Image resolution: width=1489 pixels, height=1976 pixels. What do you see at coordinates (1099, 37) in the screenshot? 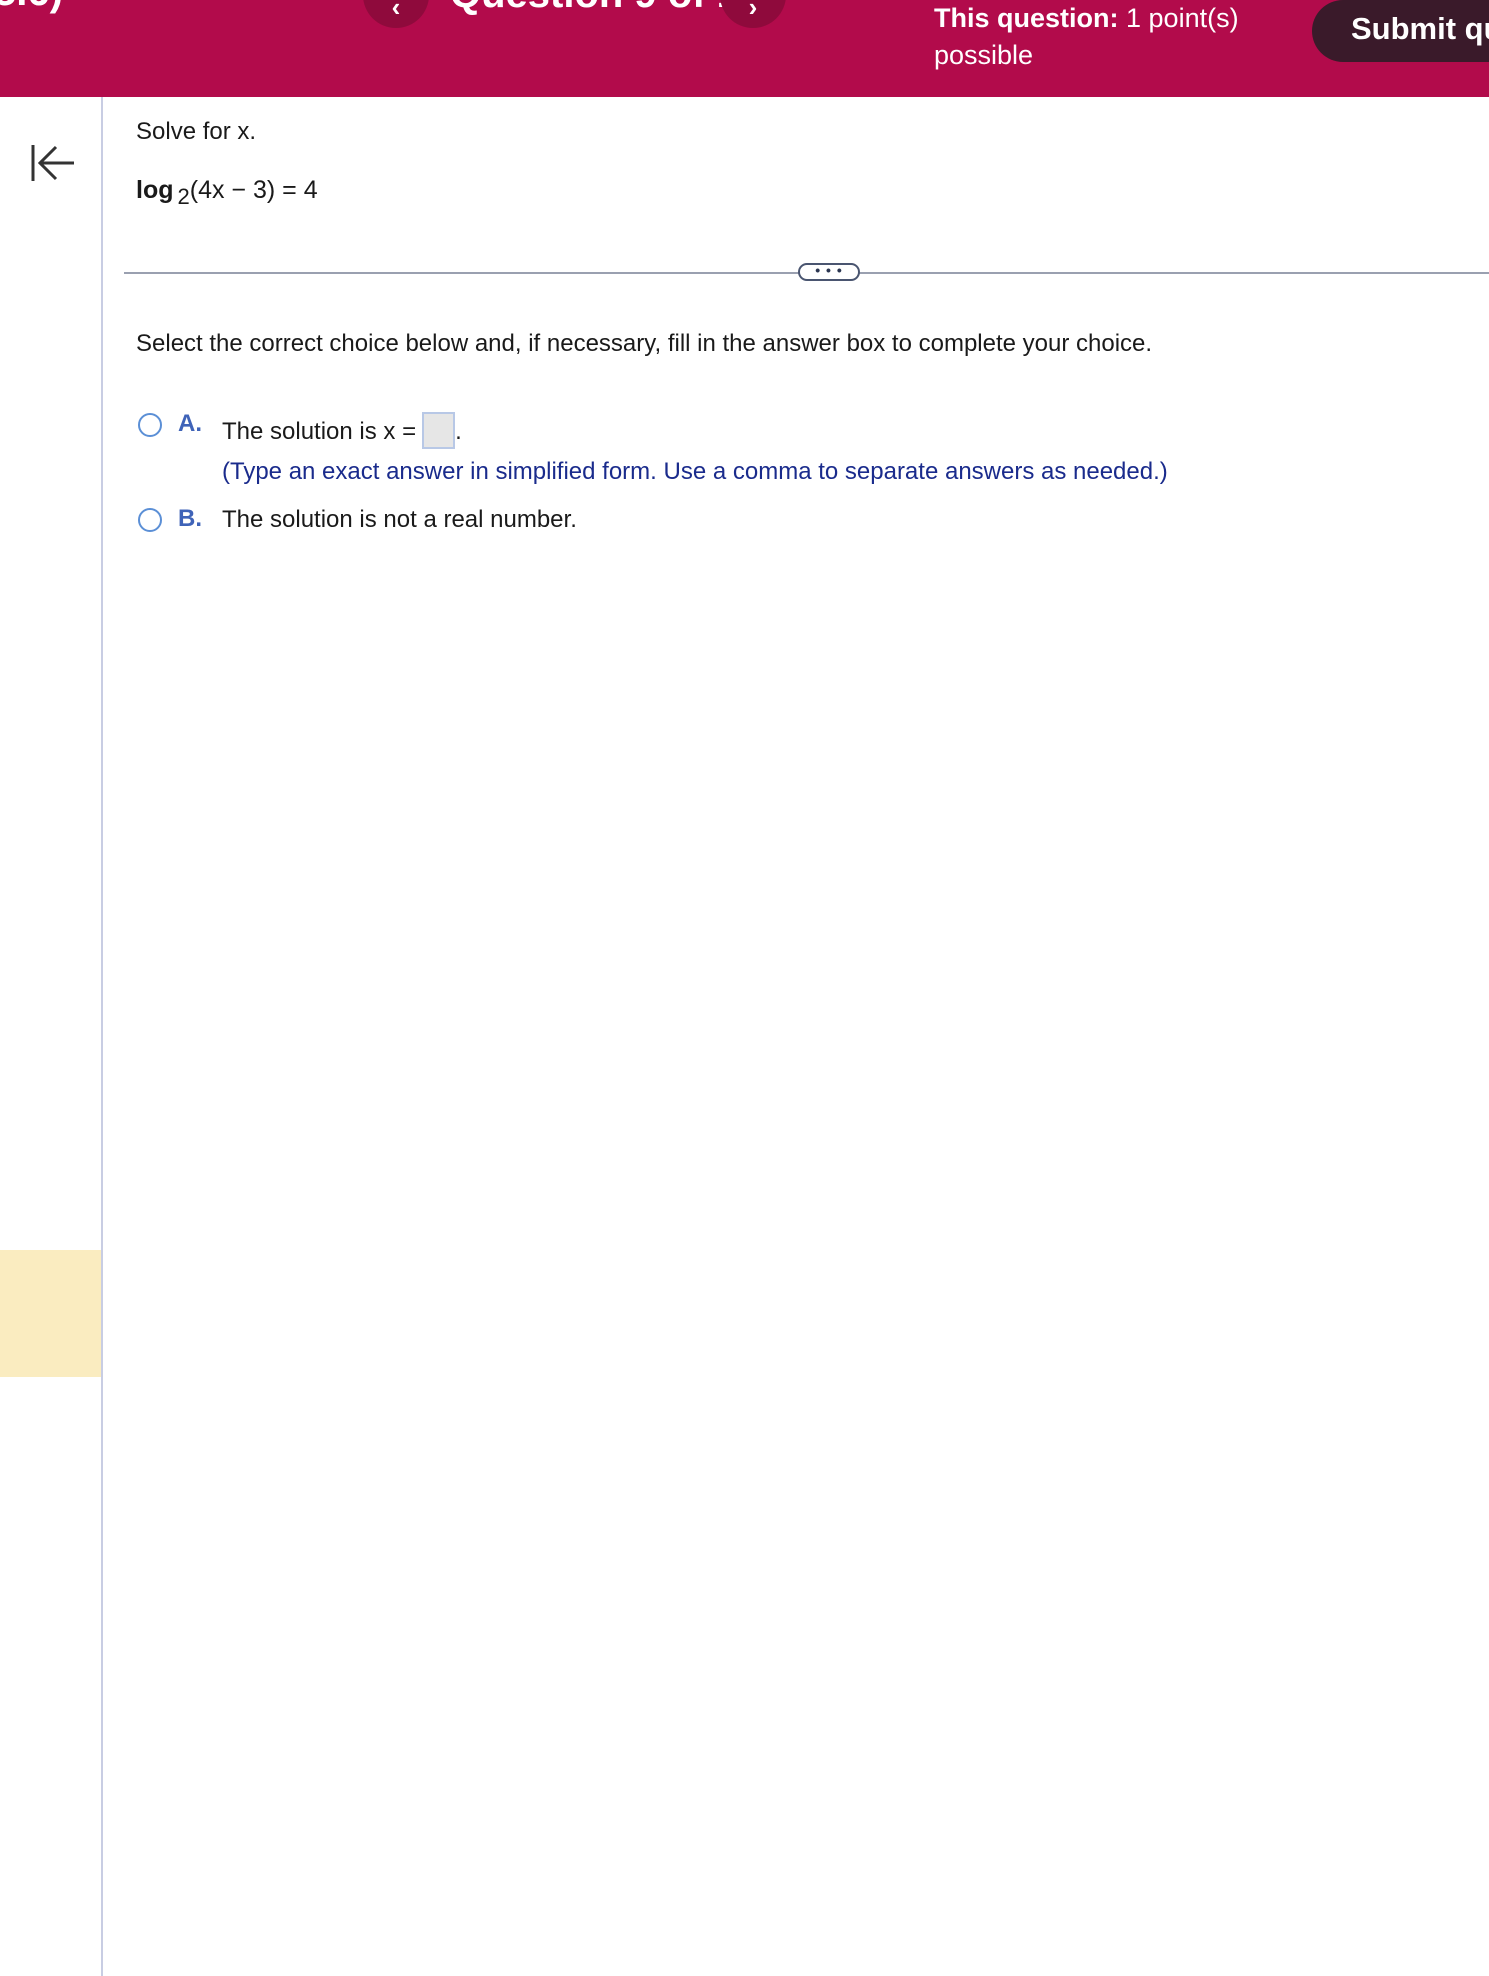
I see `points-info: This question: 1 point(s) possible` at bounding box center [1099, 37].